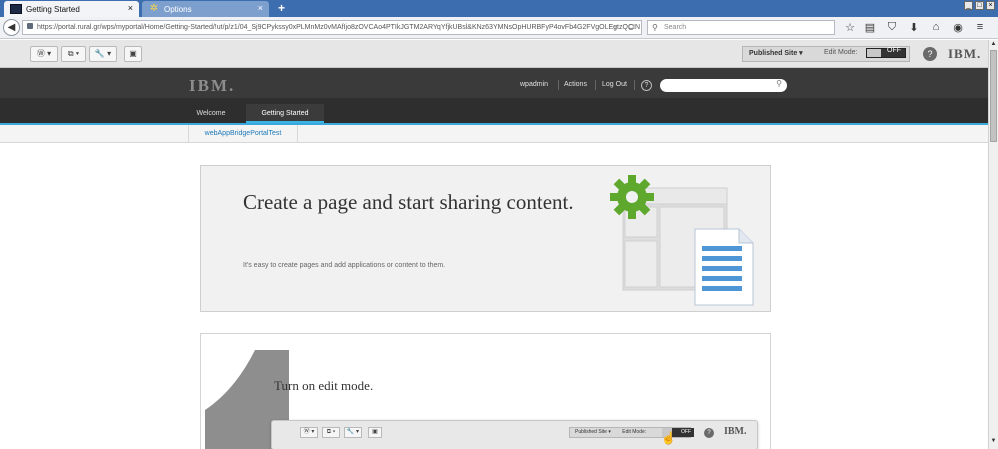 Image resolution: width=998 pixels, height=449 pixels. I want to click on wrench-tool-button: 🔧 ▾, so click(103, 54).